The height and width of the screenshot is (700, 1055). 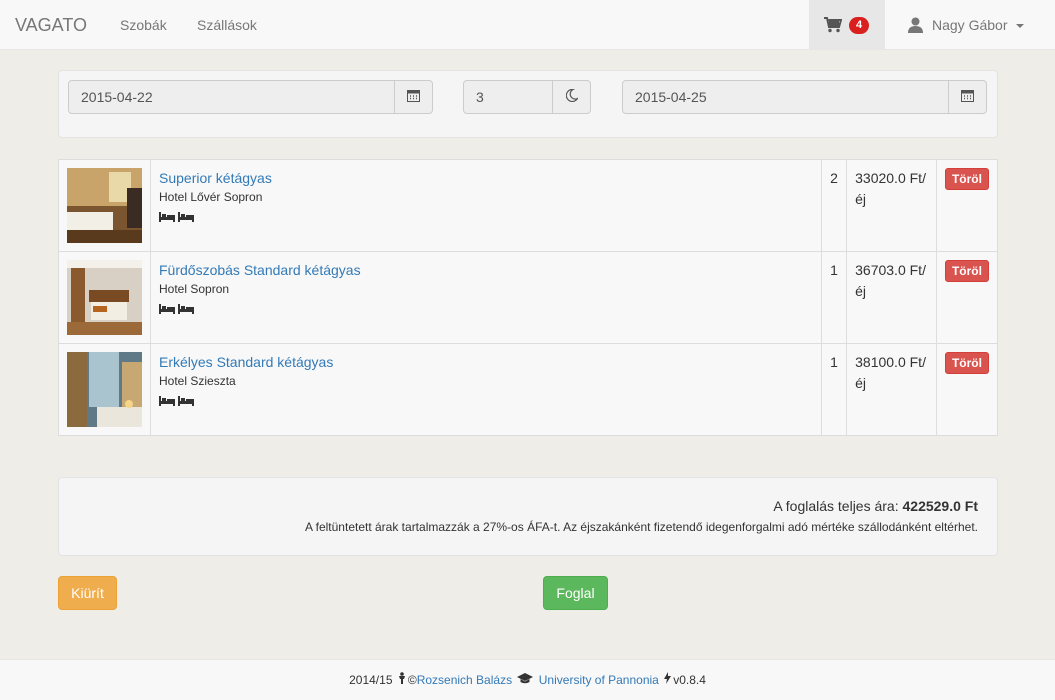 I want to click on room-price: 33020.0 Ft/ éj, so click(x=891, y=205).